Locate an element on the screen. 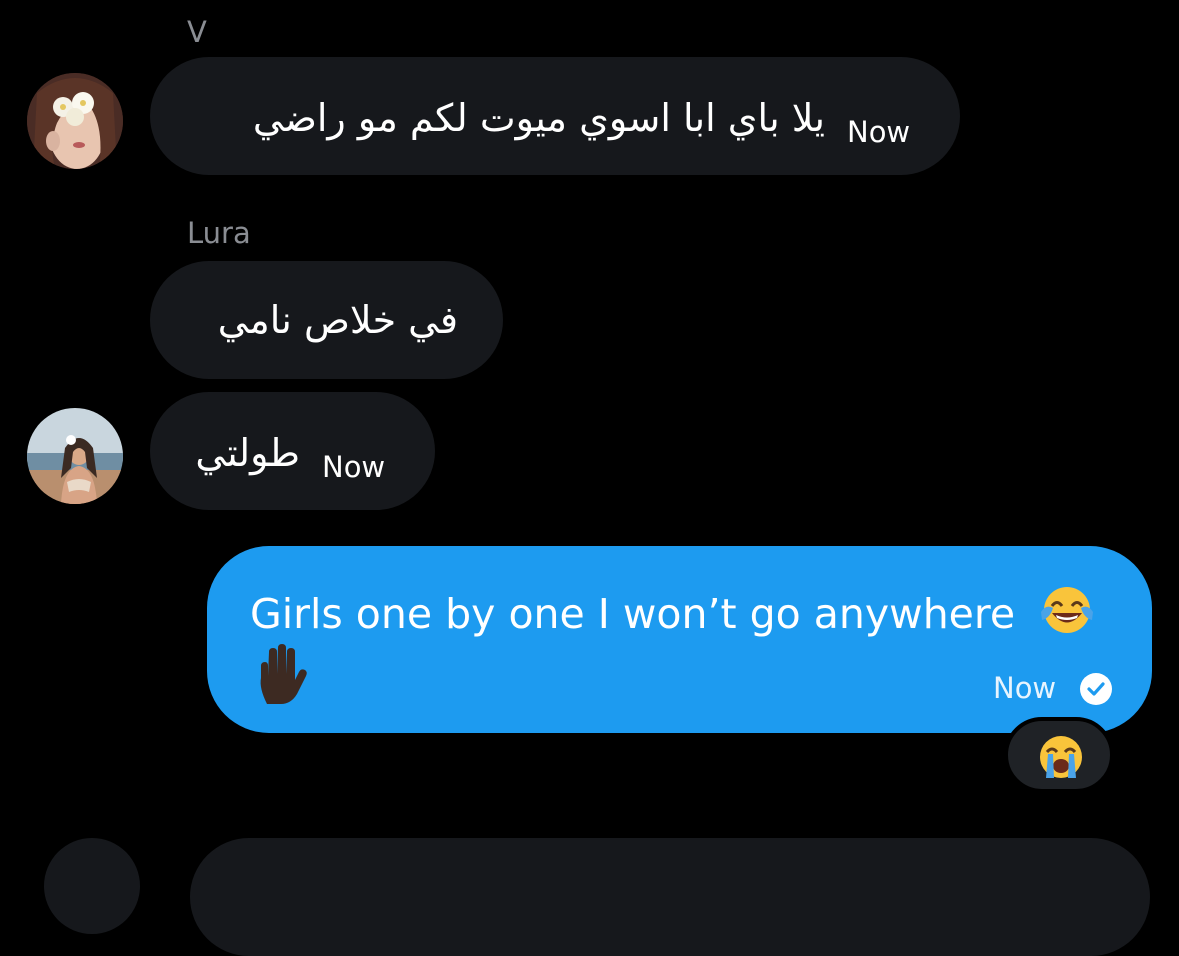  read-check-icon is located at coordinates (1096, 689).